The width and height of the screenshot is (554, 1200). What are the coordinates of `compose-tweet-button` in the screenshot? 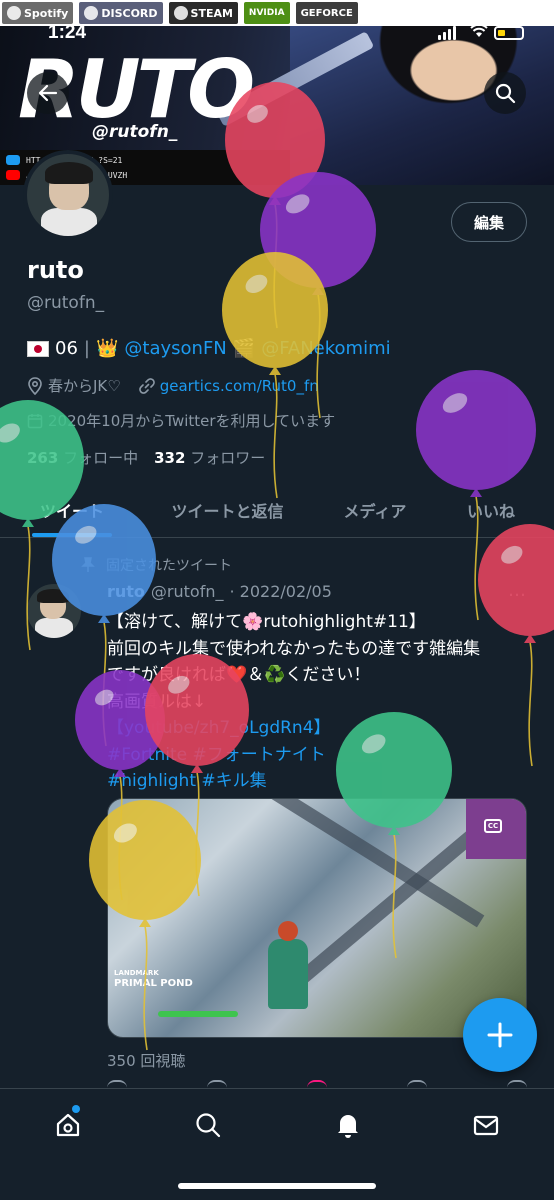 It's located at (500, 1035).